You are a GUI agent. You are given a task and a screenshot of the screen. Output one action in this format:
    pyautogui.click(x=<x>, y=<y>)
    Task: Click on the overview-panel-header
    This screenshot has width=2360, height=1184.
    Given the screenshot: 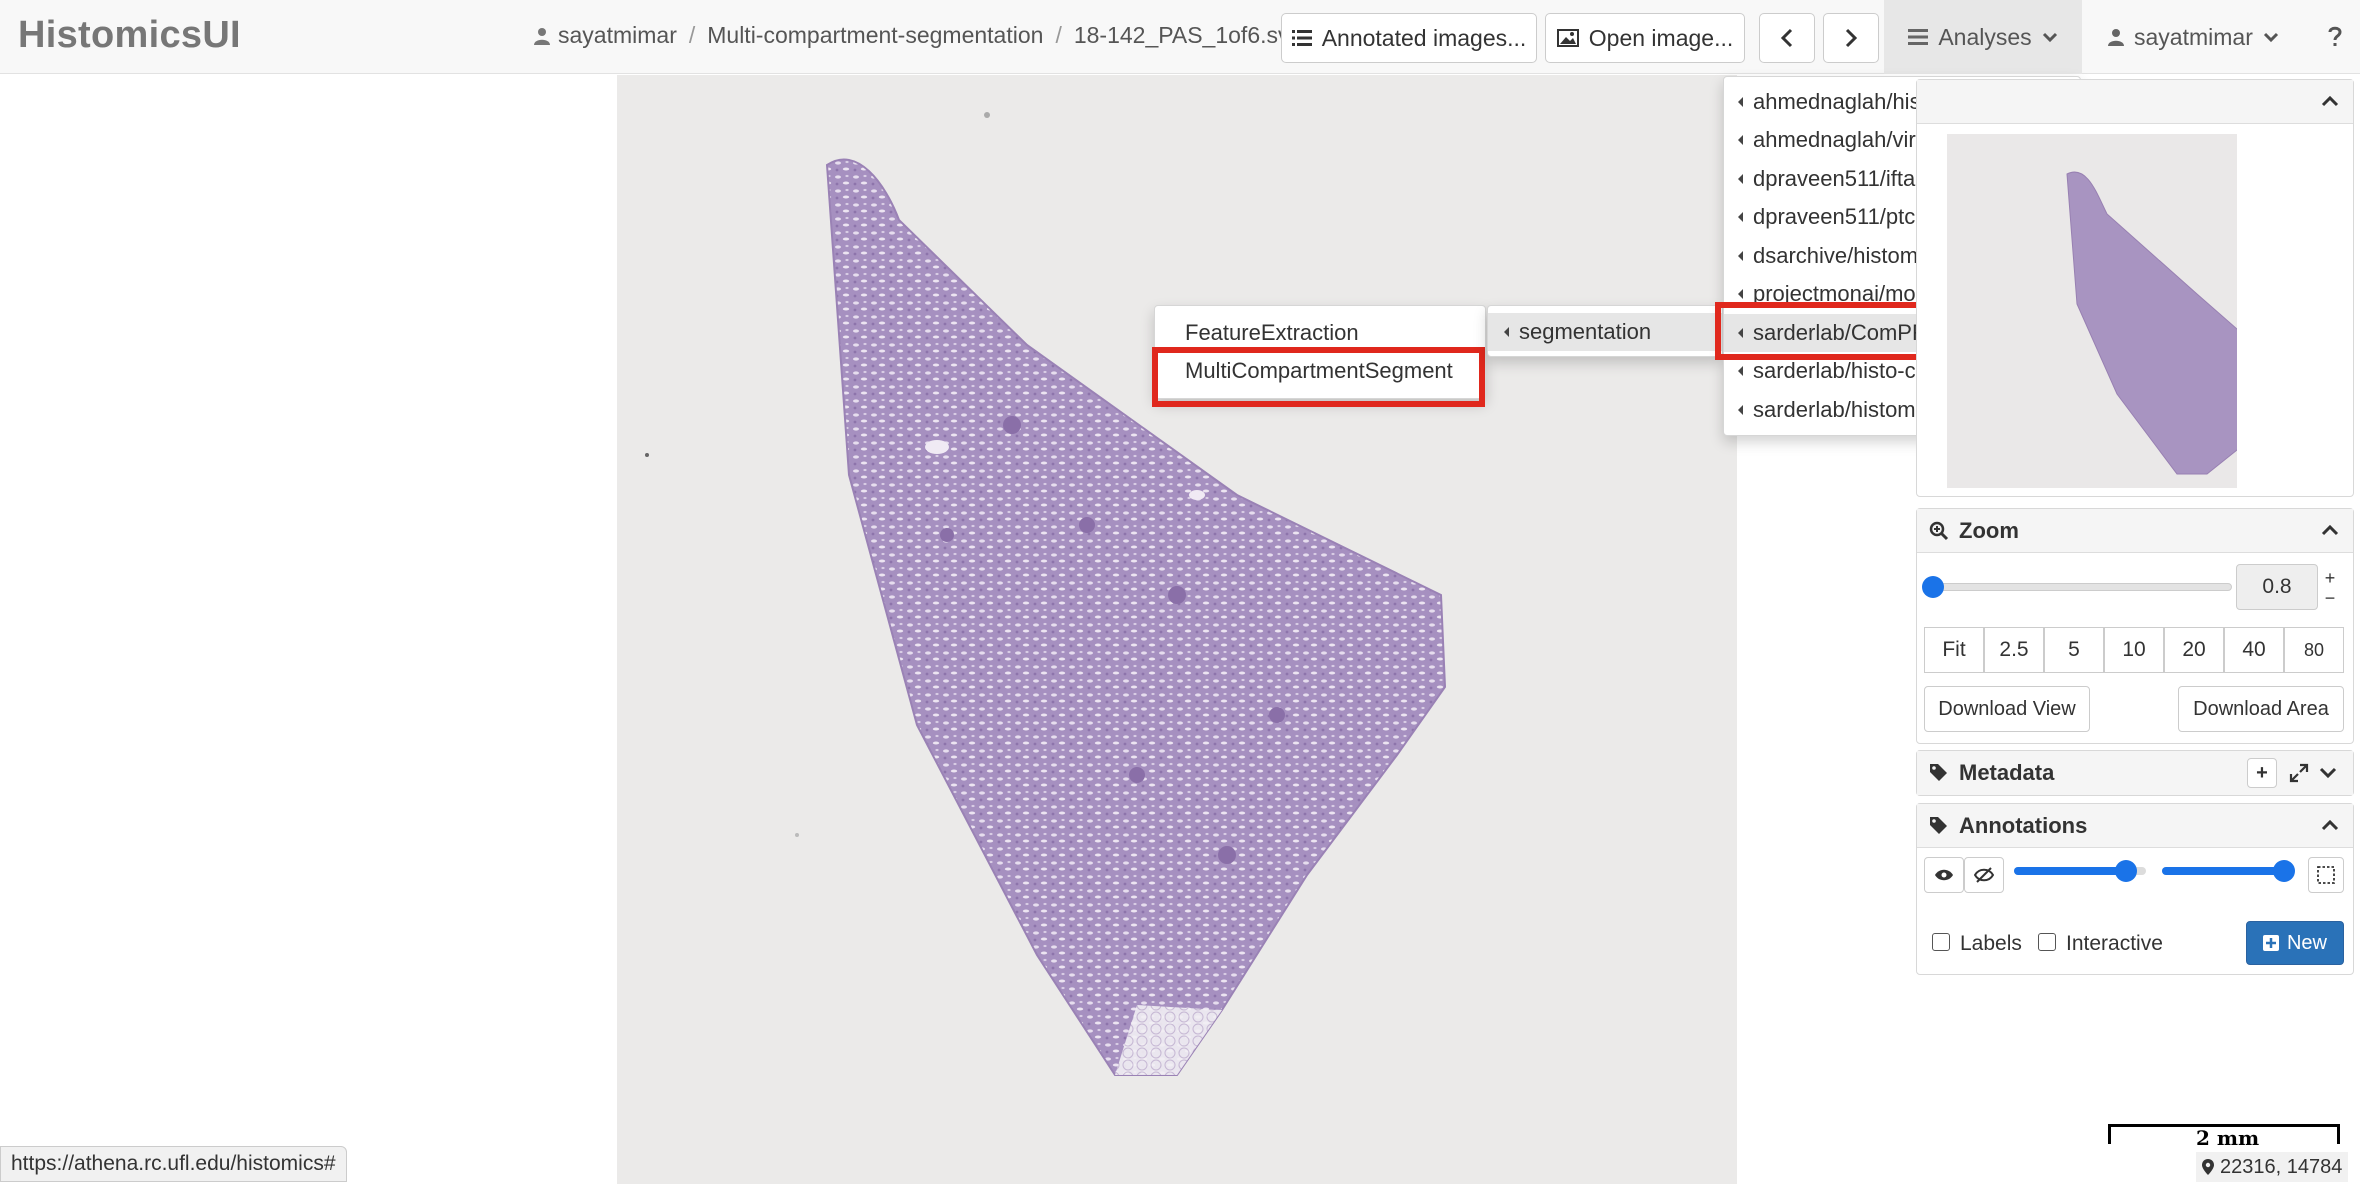 What is the action you would take?
    pyautogui.click(x=2135, y=102)
    